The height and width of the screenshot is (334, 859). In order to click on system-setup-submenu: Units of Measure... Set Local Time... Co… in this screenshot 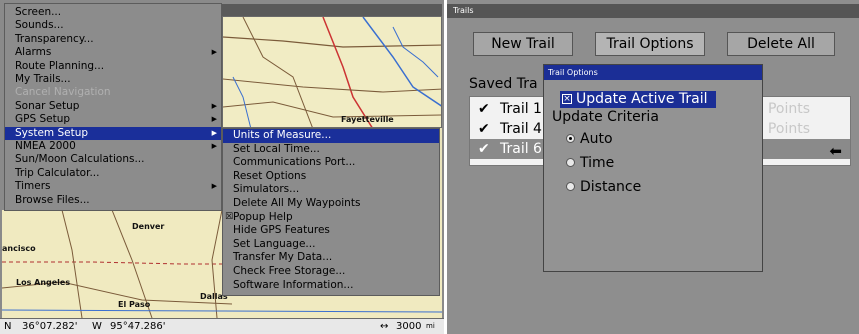, I will do `click(331, 212)`.